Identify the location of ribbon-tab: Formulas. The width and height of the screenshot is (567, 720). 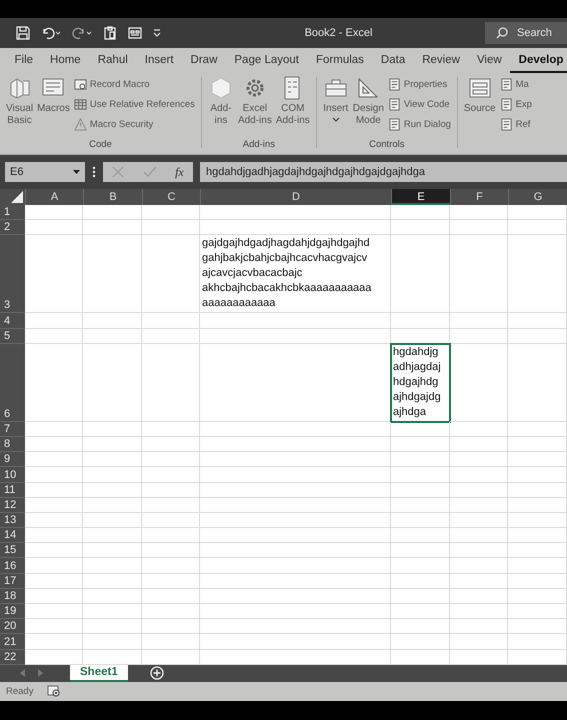
(339, 60).